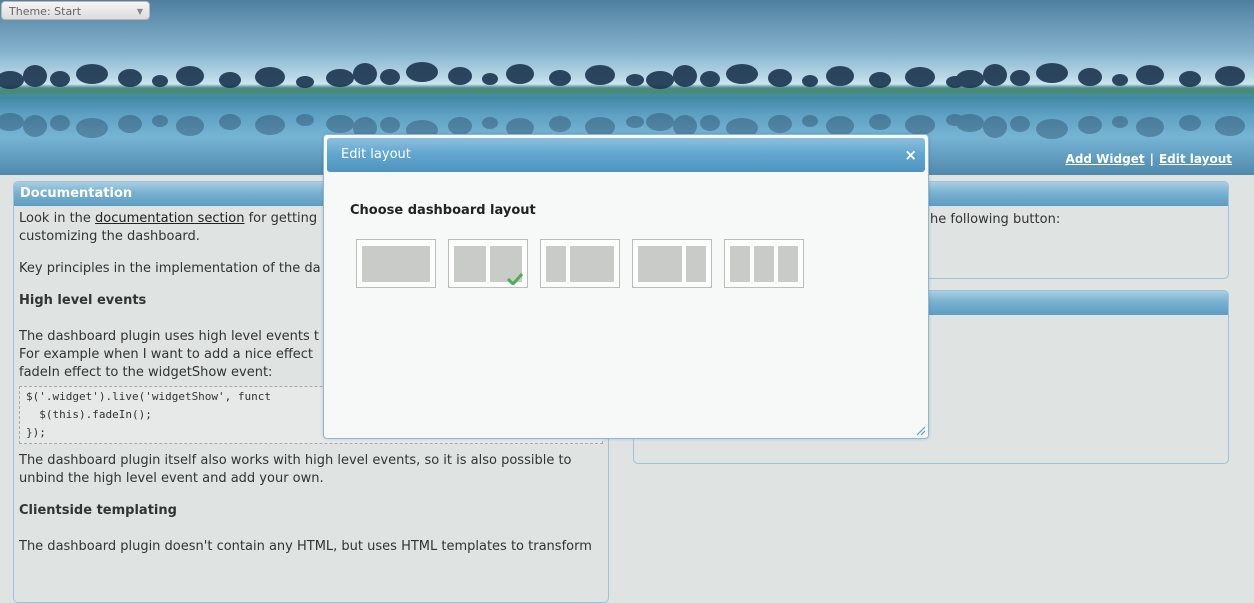  I want to click on resize-handle-icon, so click(920, 430).